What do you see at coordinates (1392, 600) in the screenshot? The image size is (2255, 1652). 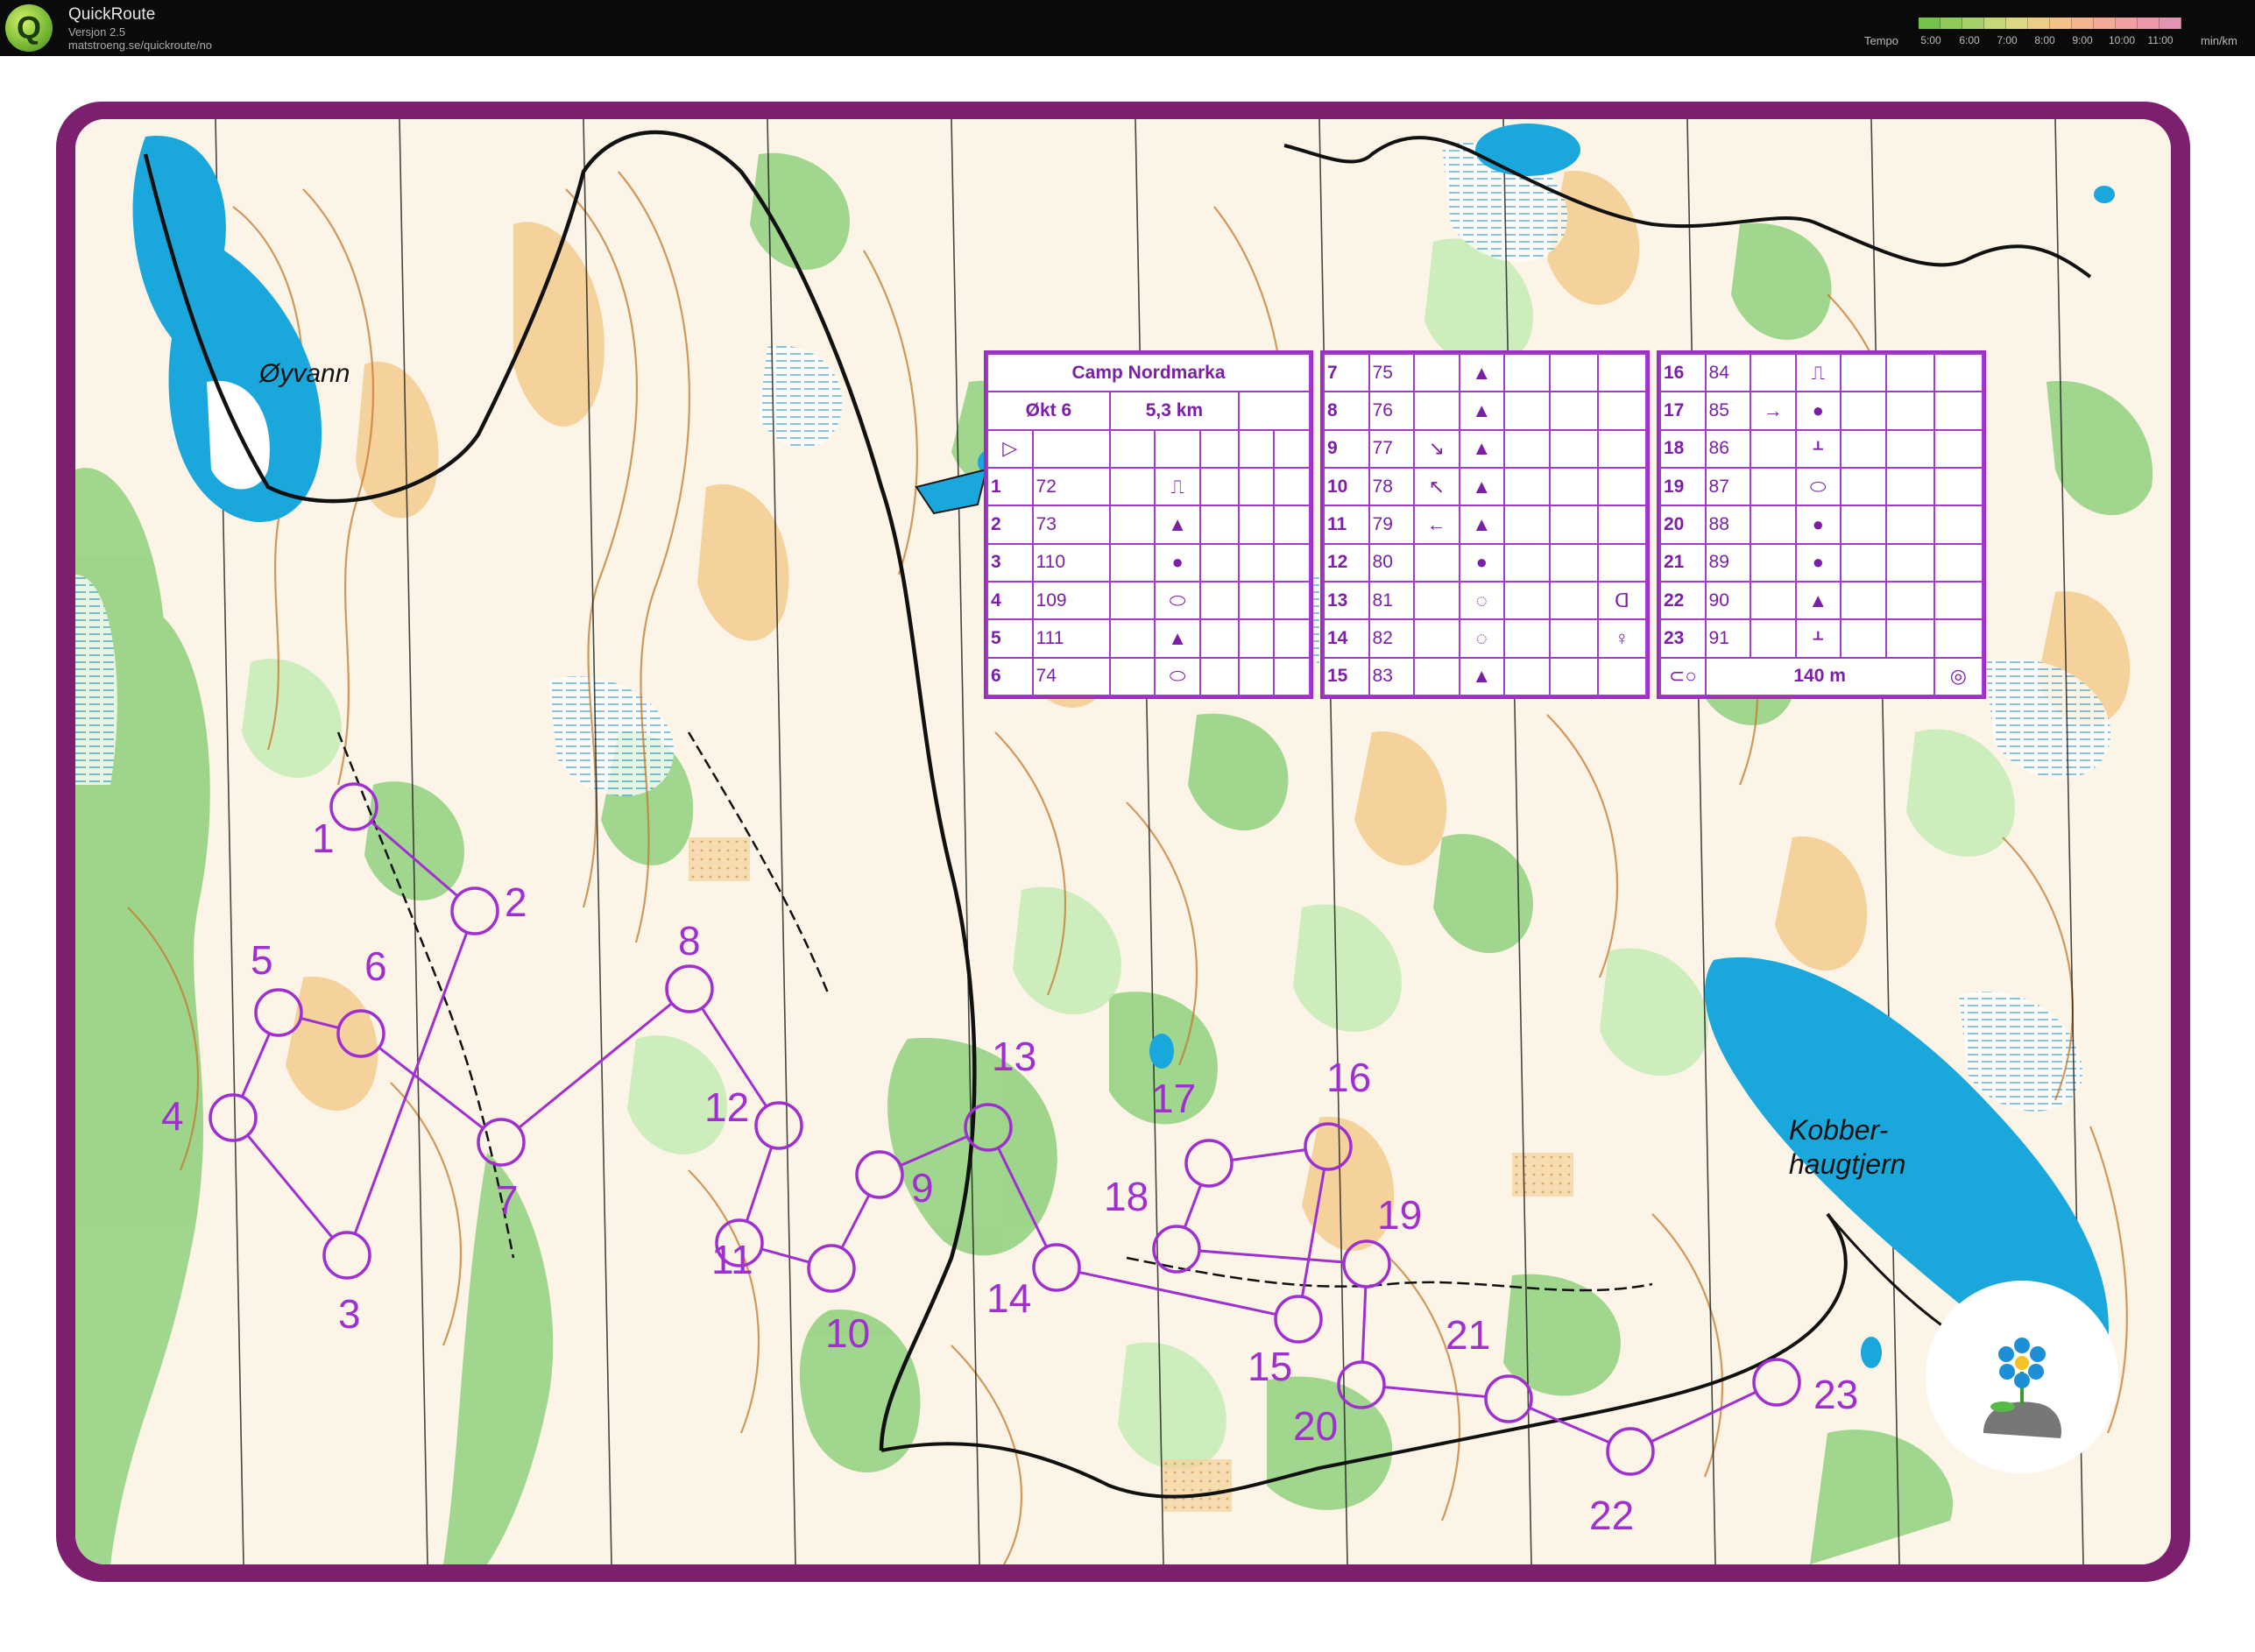 I see `control-code: 81` at bounding box center [1392, 600].